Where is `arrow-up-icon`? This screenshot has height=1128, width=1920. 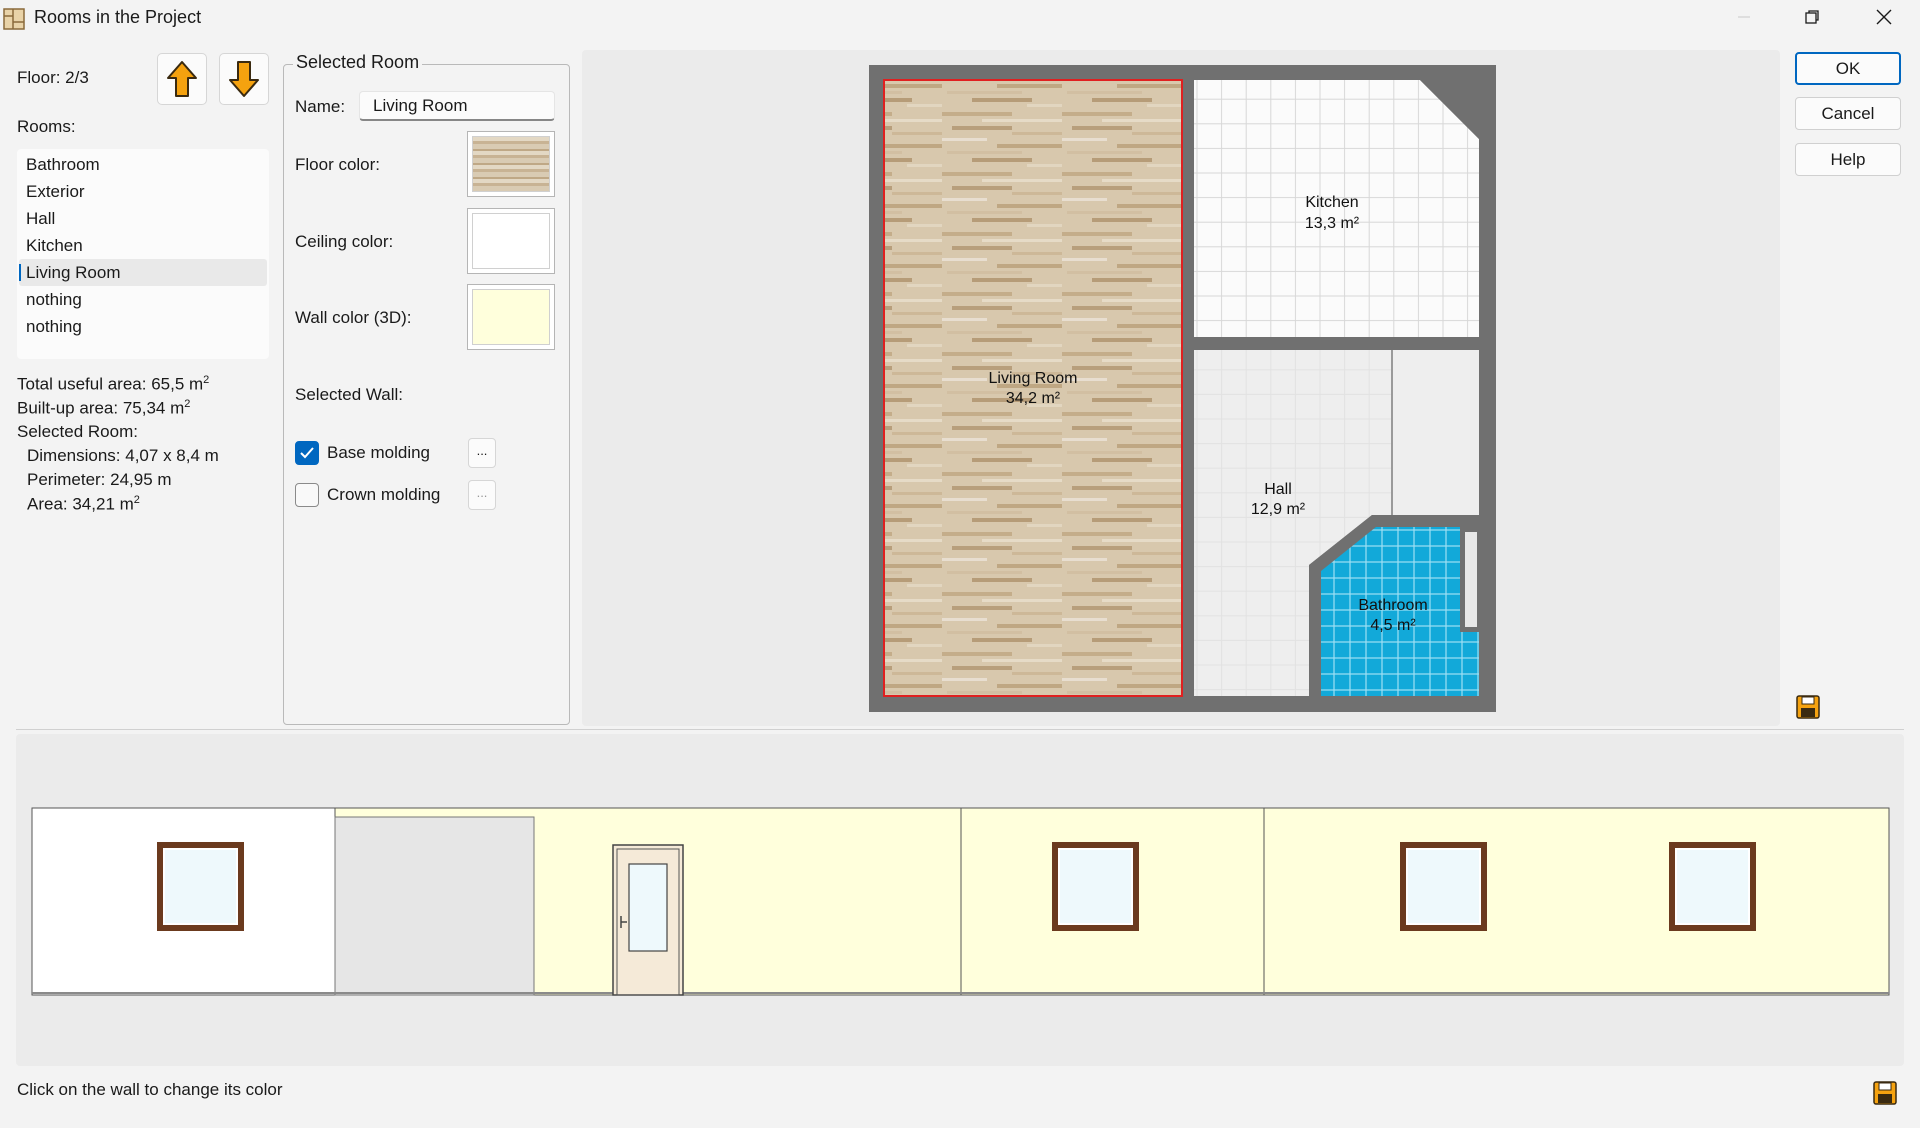 arrow-up-icon is located at coordinates (182, 79).